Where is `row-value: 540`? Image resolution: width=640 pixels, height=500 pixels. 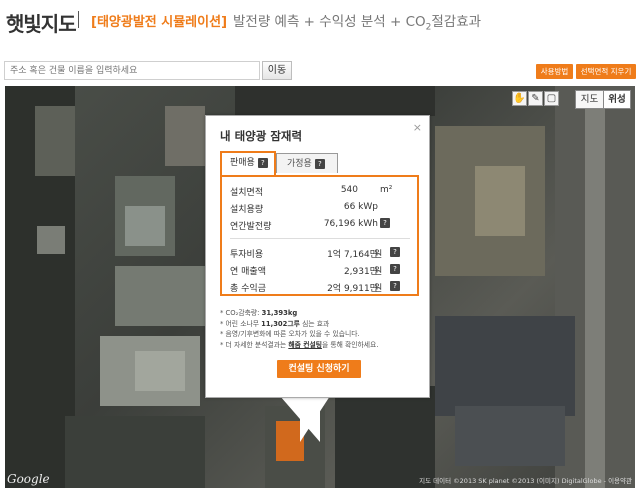 row-value: 540 is located at coordinates (349, 190).